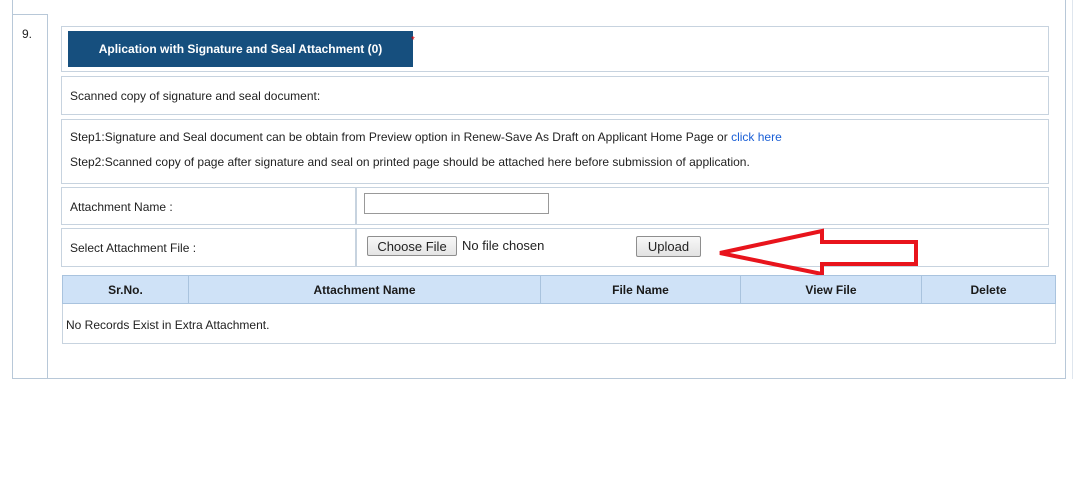 The width and height of the screenshot is (1092, 504). What do you see at coordinates (988, 289) in the screenshot?
I see `header-delete: Delete` at bounding box center [988, 289].